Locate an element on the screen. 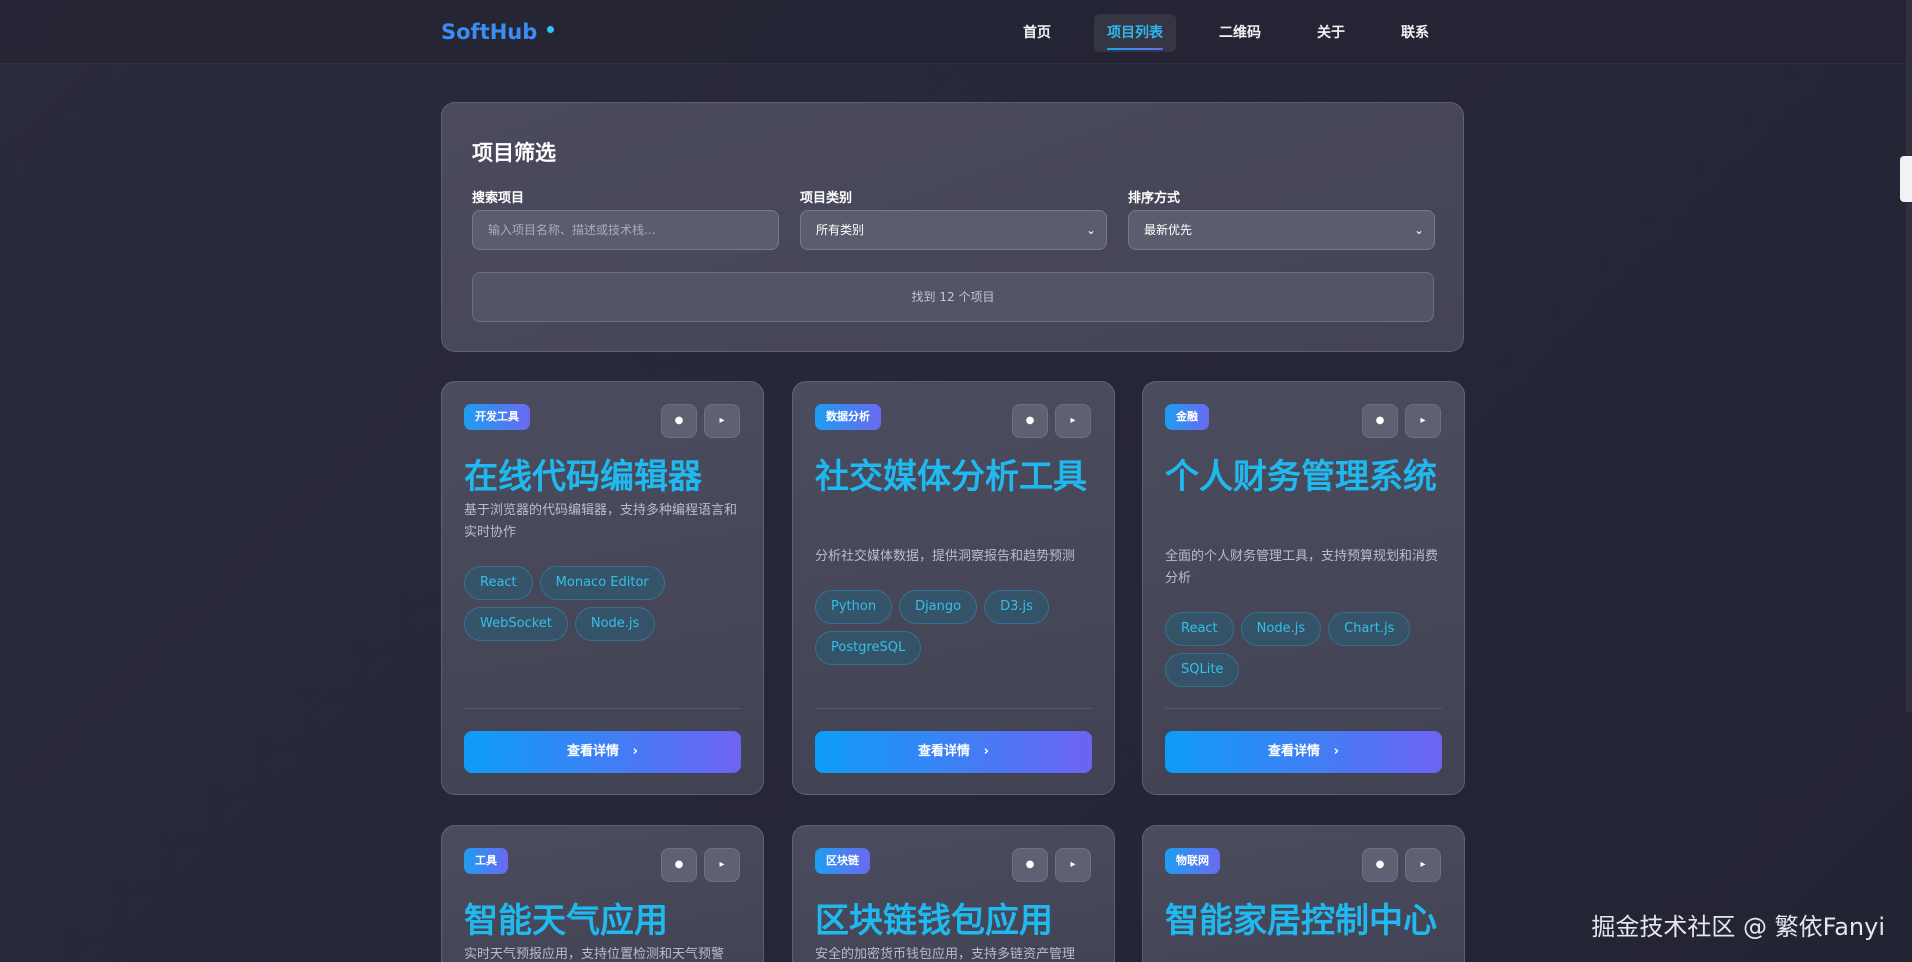 This screenshot has height=962, width=1912. category-label: 项目类别 is located at coordinates (826, 198).